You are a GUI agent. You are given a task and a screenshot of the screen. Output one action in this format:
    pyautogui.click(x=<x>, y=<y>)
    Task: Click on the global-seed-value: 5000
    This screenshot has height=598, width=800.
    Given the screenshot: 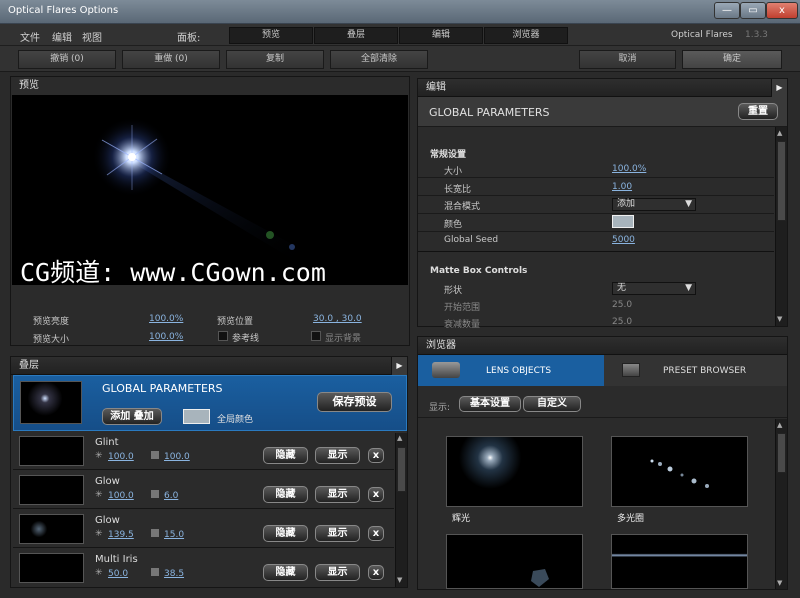 What is the action you would take?
    pyautogui.click(x=623, y=240)
    